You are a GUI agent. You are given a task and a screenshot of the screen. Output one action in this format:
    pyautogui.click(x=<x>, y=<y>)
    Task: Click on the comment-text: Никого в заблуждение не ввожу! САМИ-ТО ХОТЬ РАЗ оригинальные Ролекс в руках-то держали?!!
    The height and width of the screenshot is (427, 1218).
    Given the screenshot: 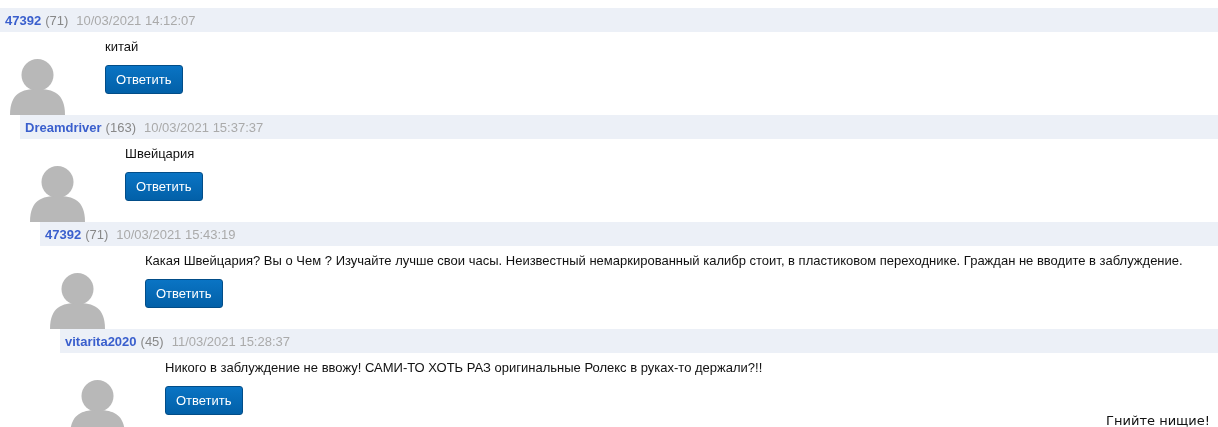 What is the action you would take?
    pyautogui.click(x=464, y=368)
    